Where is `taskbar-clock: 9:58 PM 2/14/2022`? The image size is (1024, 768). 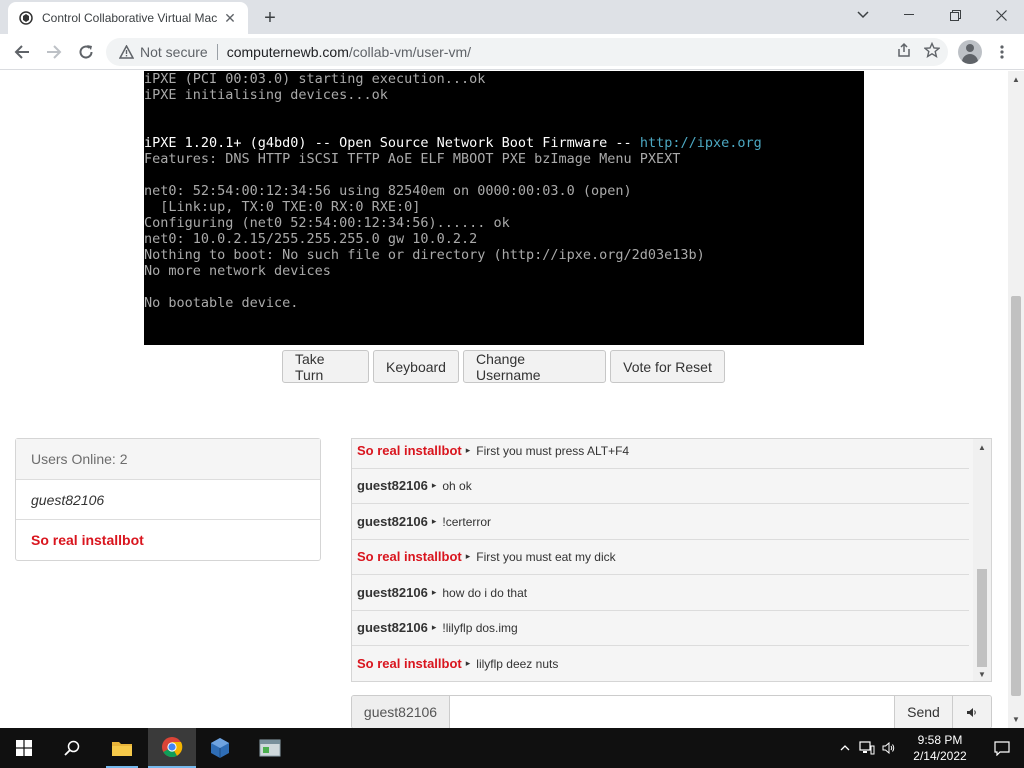 taskbar-clock: 9:58 PM 2/14/2022 is located at coordinates (940, 748).